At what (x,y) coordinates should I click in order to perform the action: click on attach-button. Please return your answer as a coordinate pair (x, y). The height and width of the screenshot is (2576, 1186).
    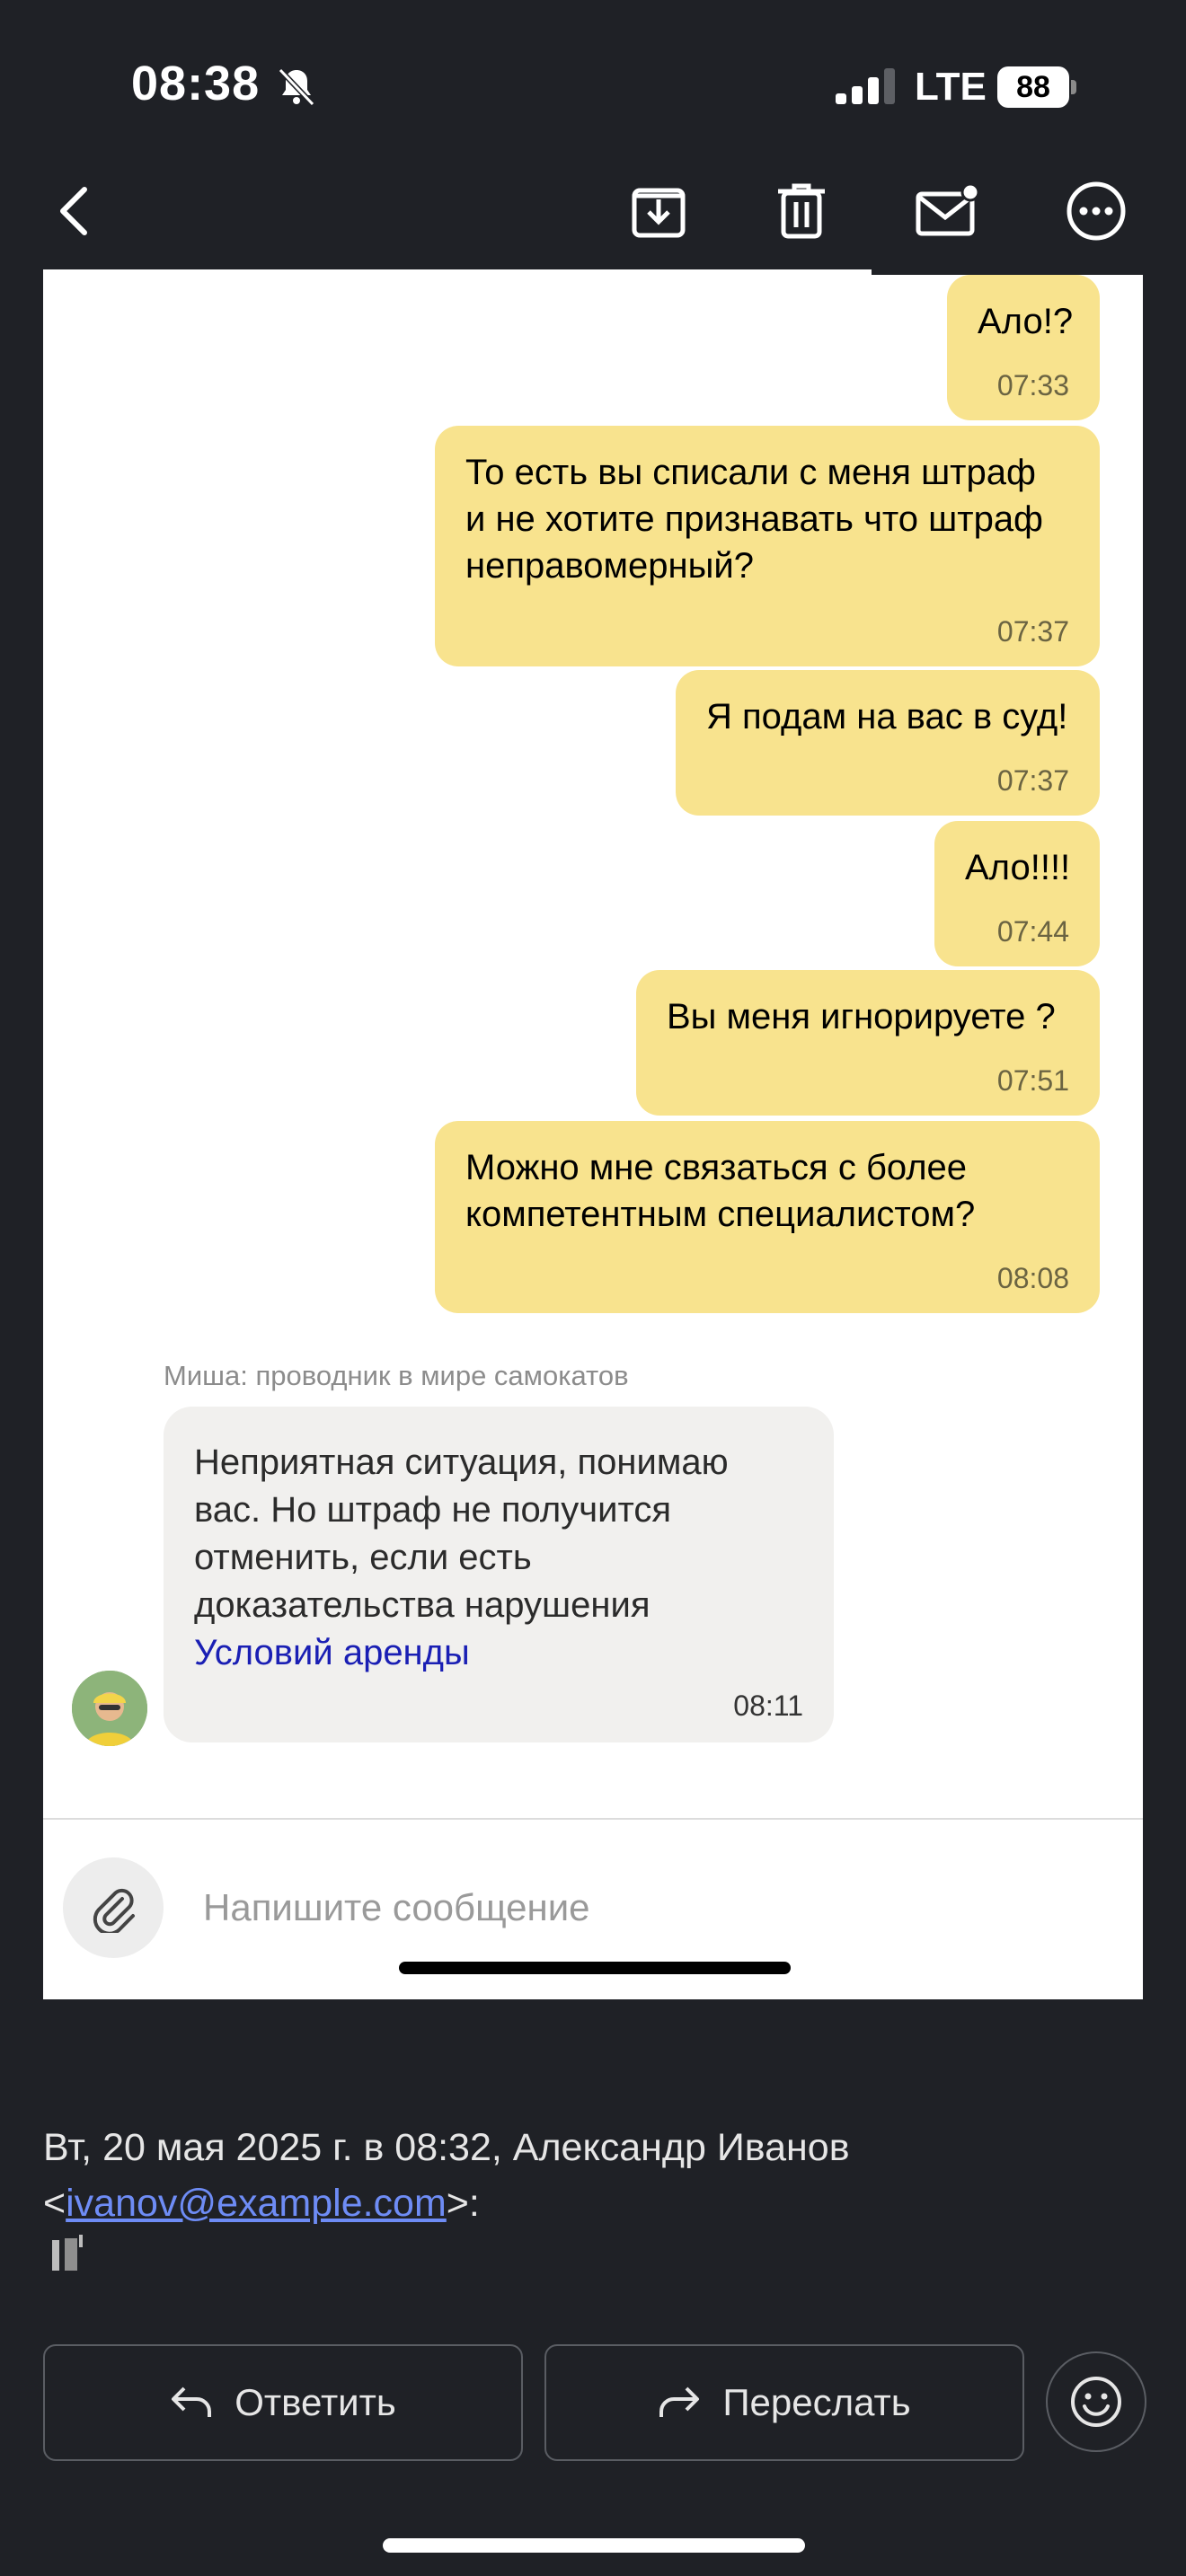
    Looking at the image, I should click on (113, 1907).